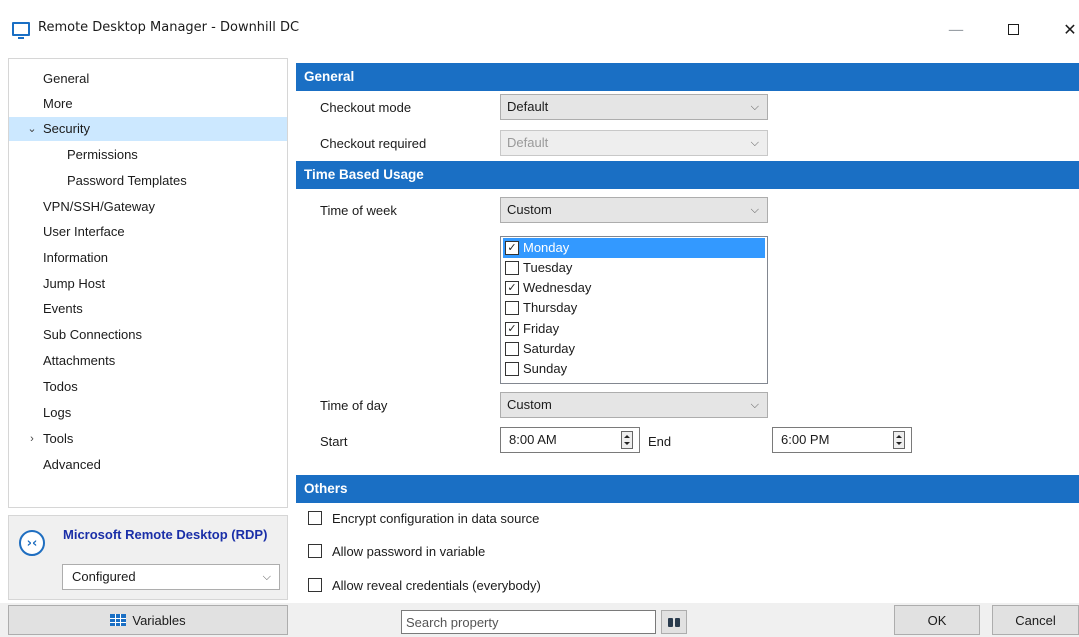 Image resolution: width=1079 pixels, height=637 pixels. Describe the element at coordinates (21, 30) in the screenshot. I see `app-monitor-icon` at that location.